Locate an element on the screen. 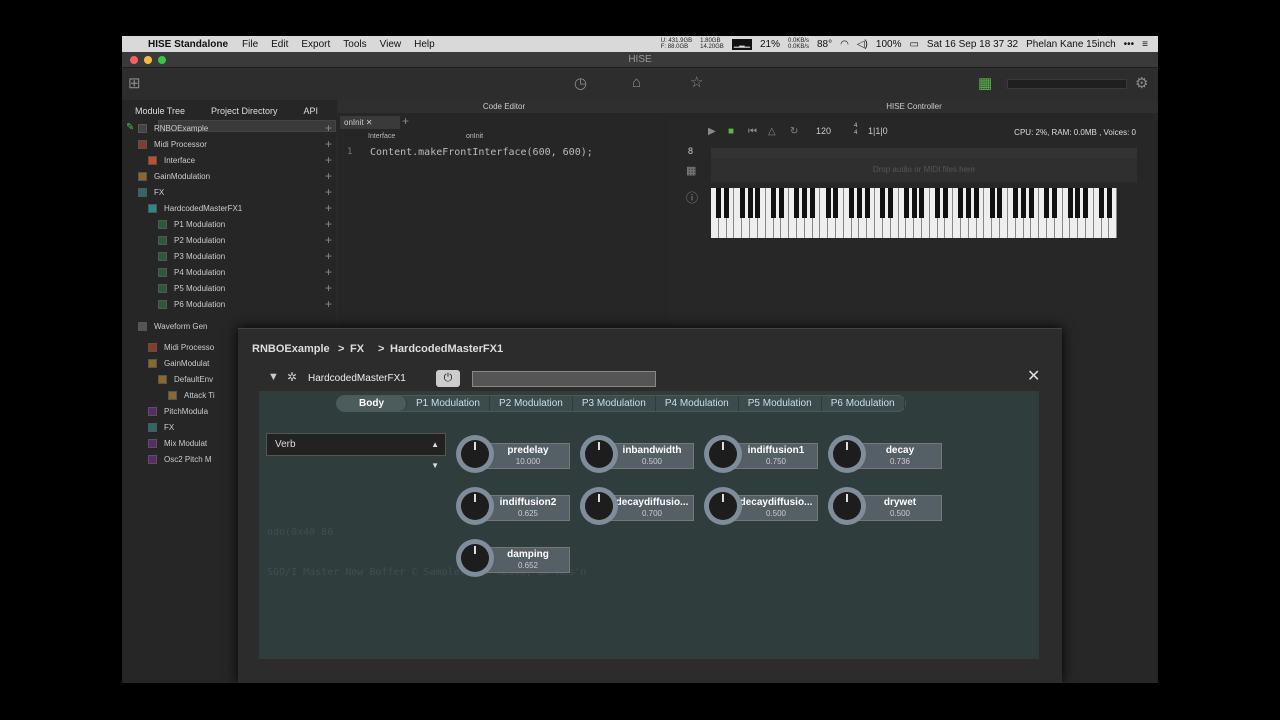 This screenshot has width=1280, height=720. knob-label: damping 0.652 is located at coordinates (528, 560).